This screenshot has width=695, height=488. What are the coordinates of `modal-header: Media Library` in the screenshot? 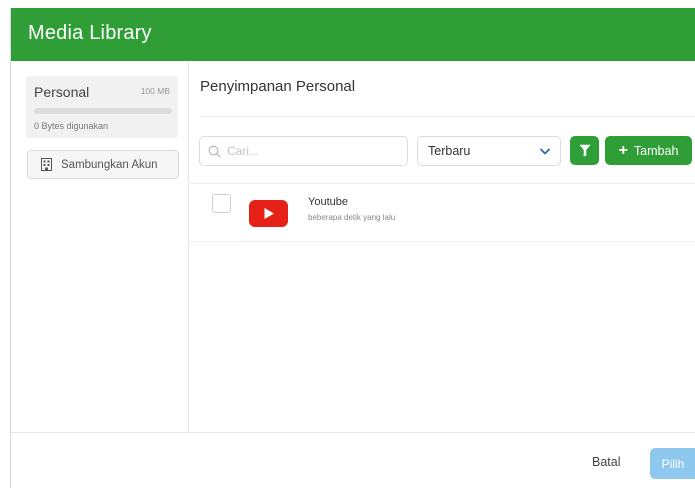 It's located at (353, 34).